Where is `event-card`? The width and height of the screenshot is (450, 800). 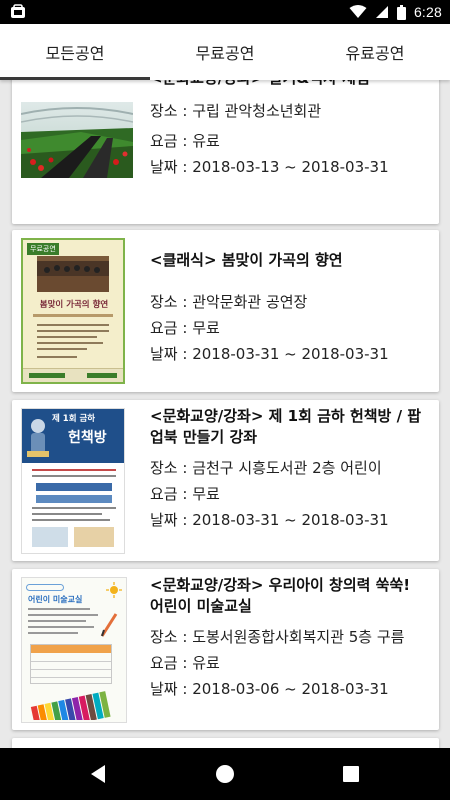
event-card is located at coordinates (225, 743).